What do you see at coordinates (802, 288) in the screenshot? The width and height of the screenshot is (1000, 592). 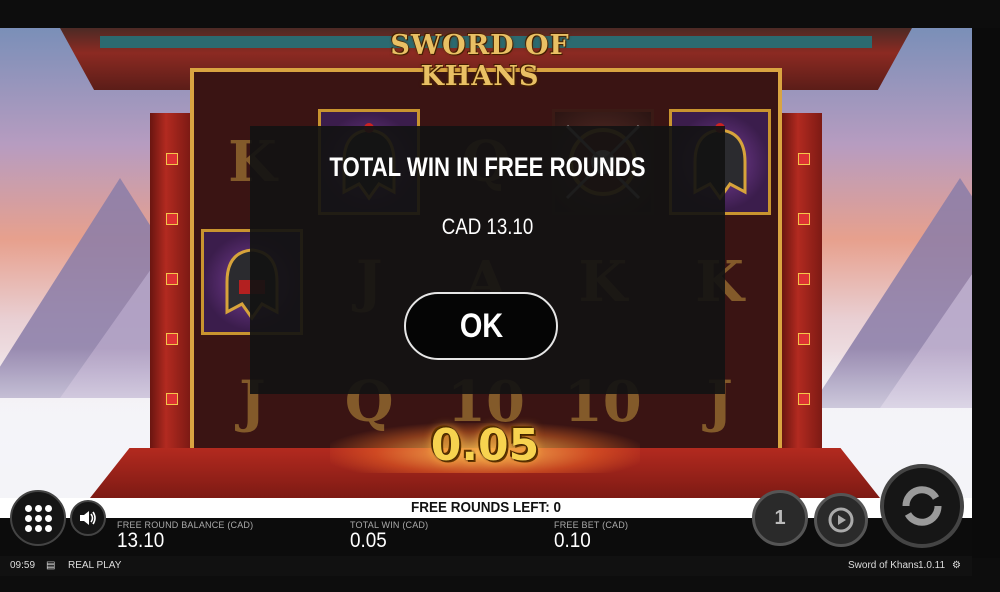 I see `pillar-right` at bounding box center [802, 288].